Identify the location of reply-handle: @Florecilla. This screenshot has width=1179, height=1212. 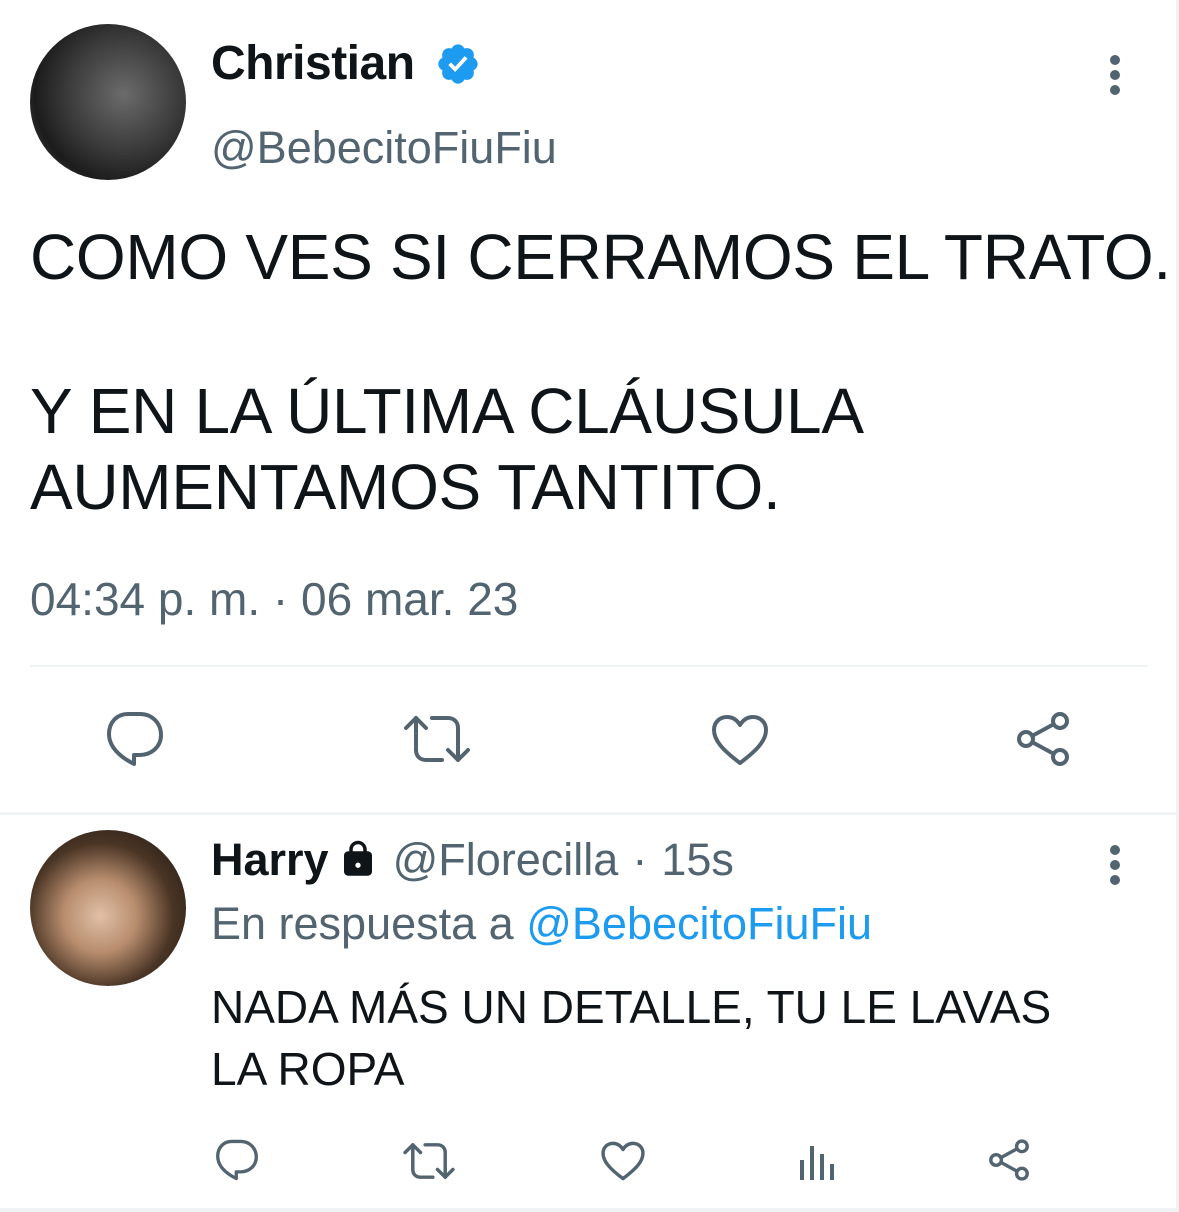
(506, 860).